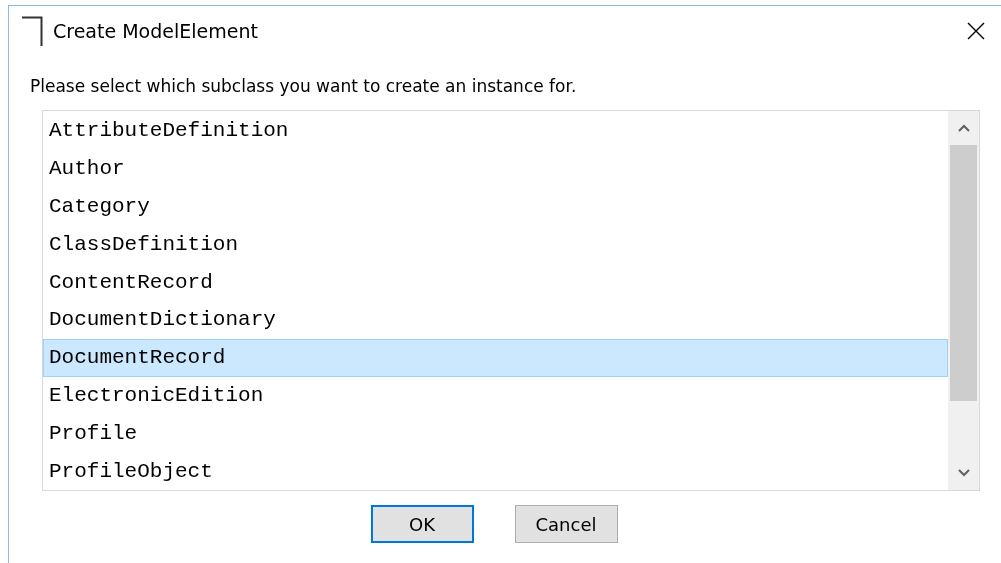 Image resolution: width=1001 pixels, height=563 pixels. I want to click on scroll-up-icon, so click(963, 128).